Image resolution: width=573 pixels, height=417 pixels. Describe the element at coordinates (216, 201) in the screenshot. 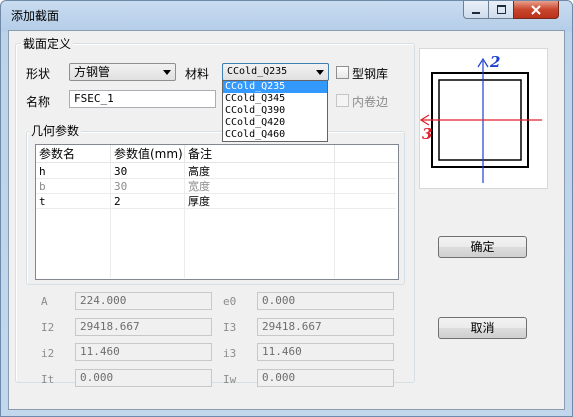

I see `table-row: t 2 厚度` at that location.